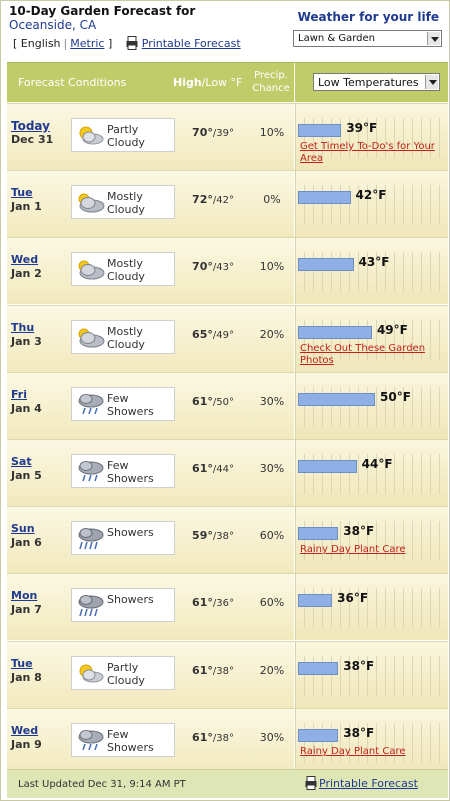 This screenshot has height=801, width=450. Describe the element at coordinates (202, 132) in the screenshot. I see `high-temp: 70°` at that location.